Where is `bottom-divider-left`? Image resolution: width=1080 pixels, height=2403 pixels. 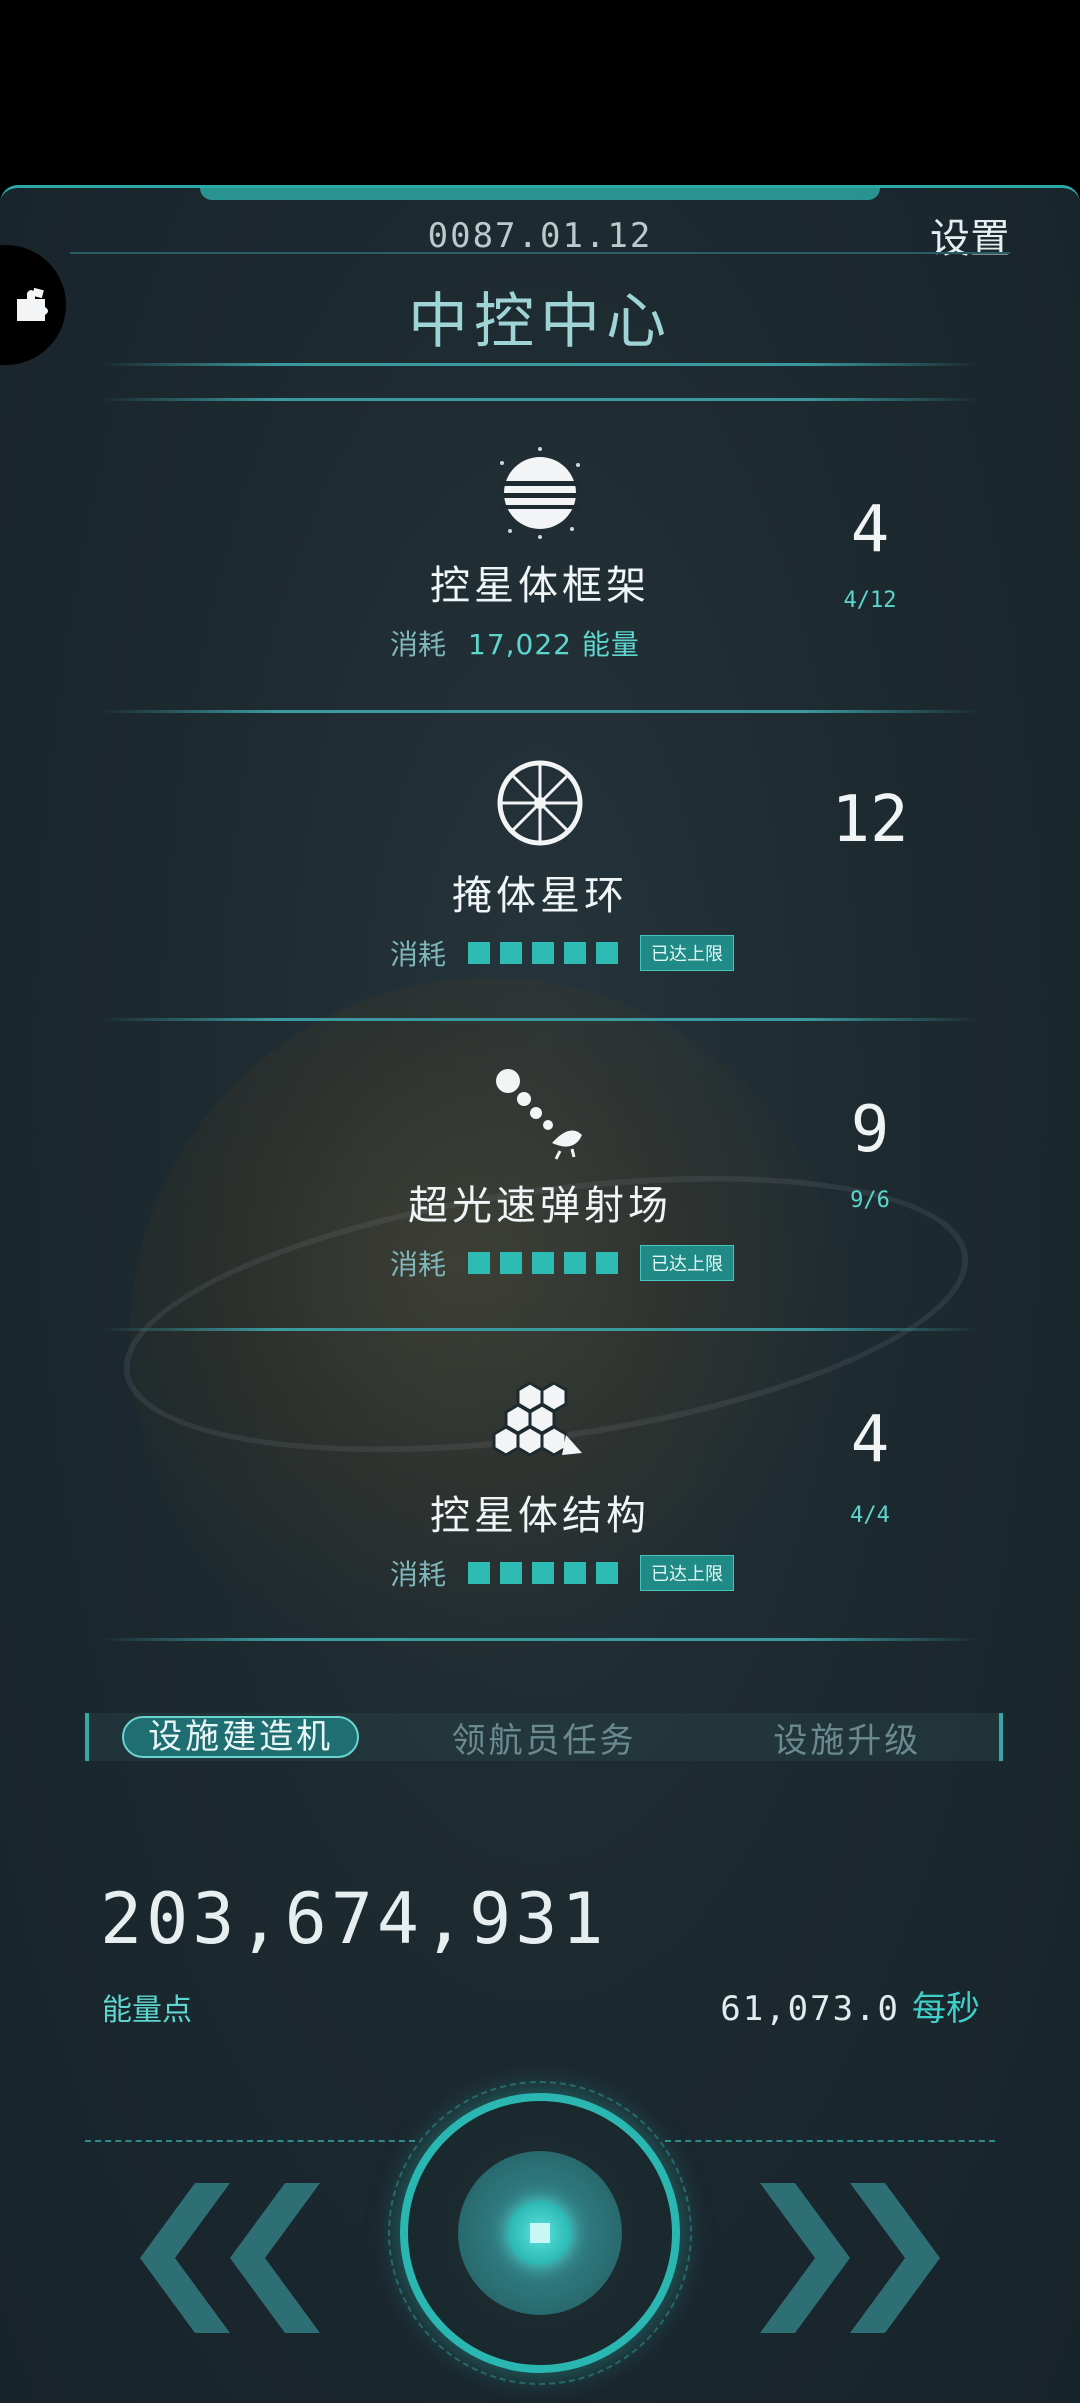 bottom-divider-left is located at coordinates (250, 2141).